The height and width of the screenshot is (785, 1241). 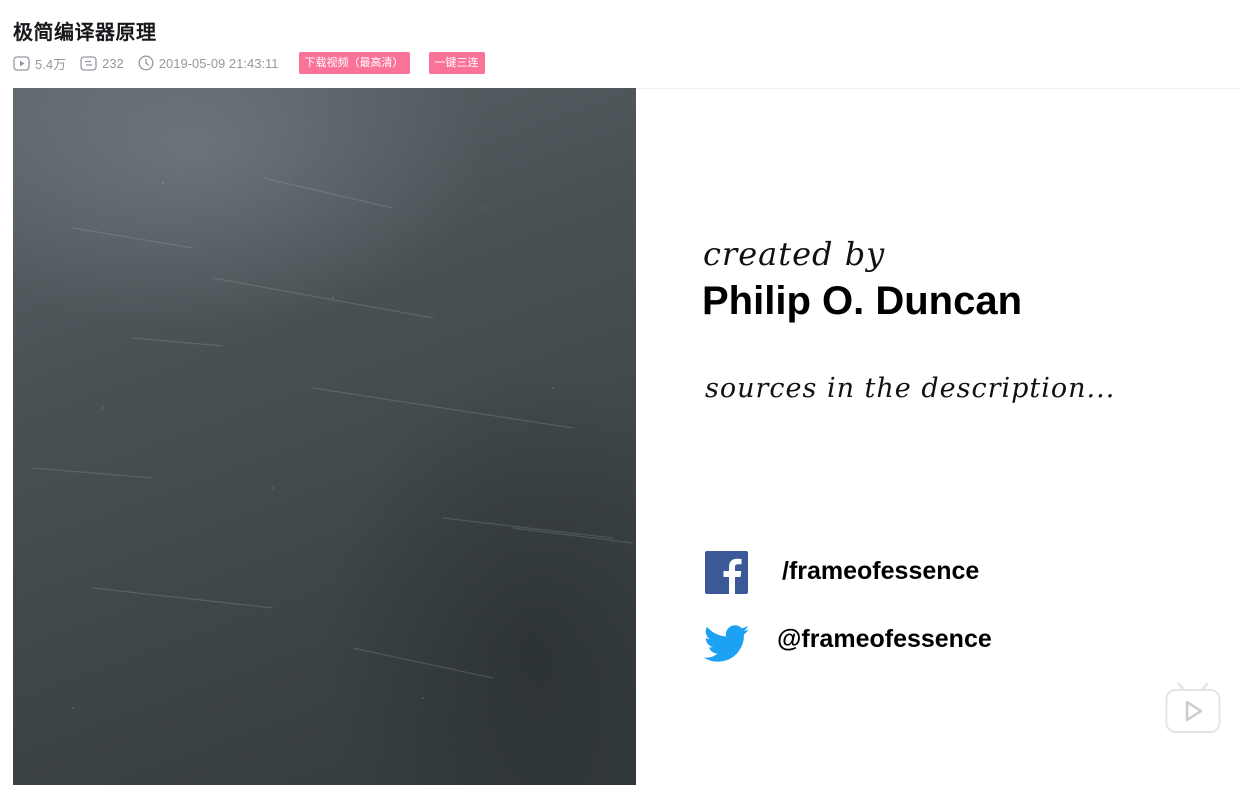 I want to click on facebook-icon, so click(x=726, y=572).